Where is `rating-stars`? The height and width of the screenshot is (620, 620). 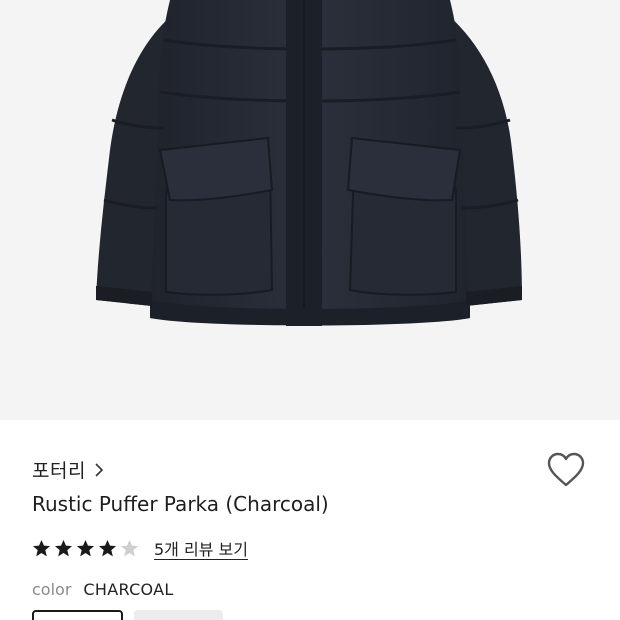
rating-stars is located at coordinates (87, 548).